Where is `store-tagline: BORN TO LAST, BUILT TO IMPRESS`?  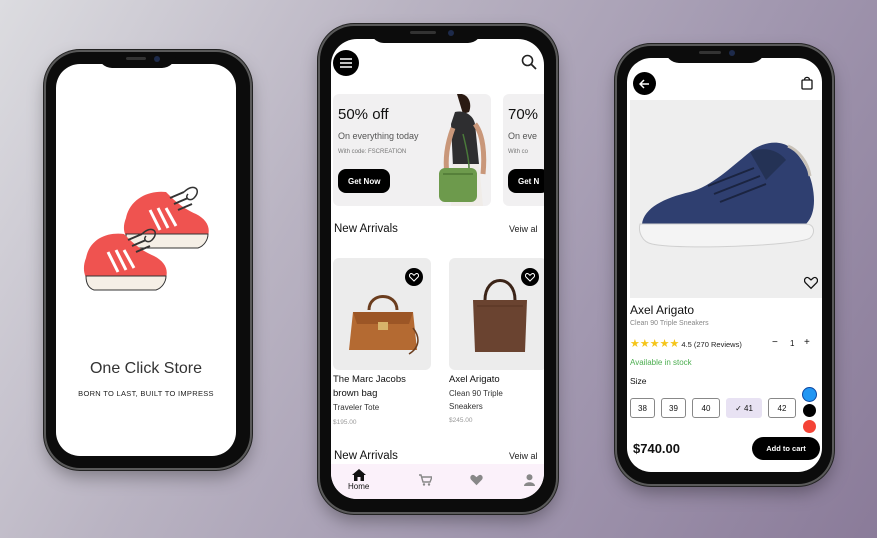 store-tagline: BORN TO LAST, BUILT TO IMPRESS is located at coordinates (146, 393).